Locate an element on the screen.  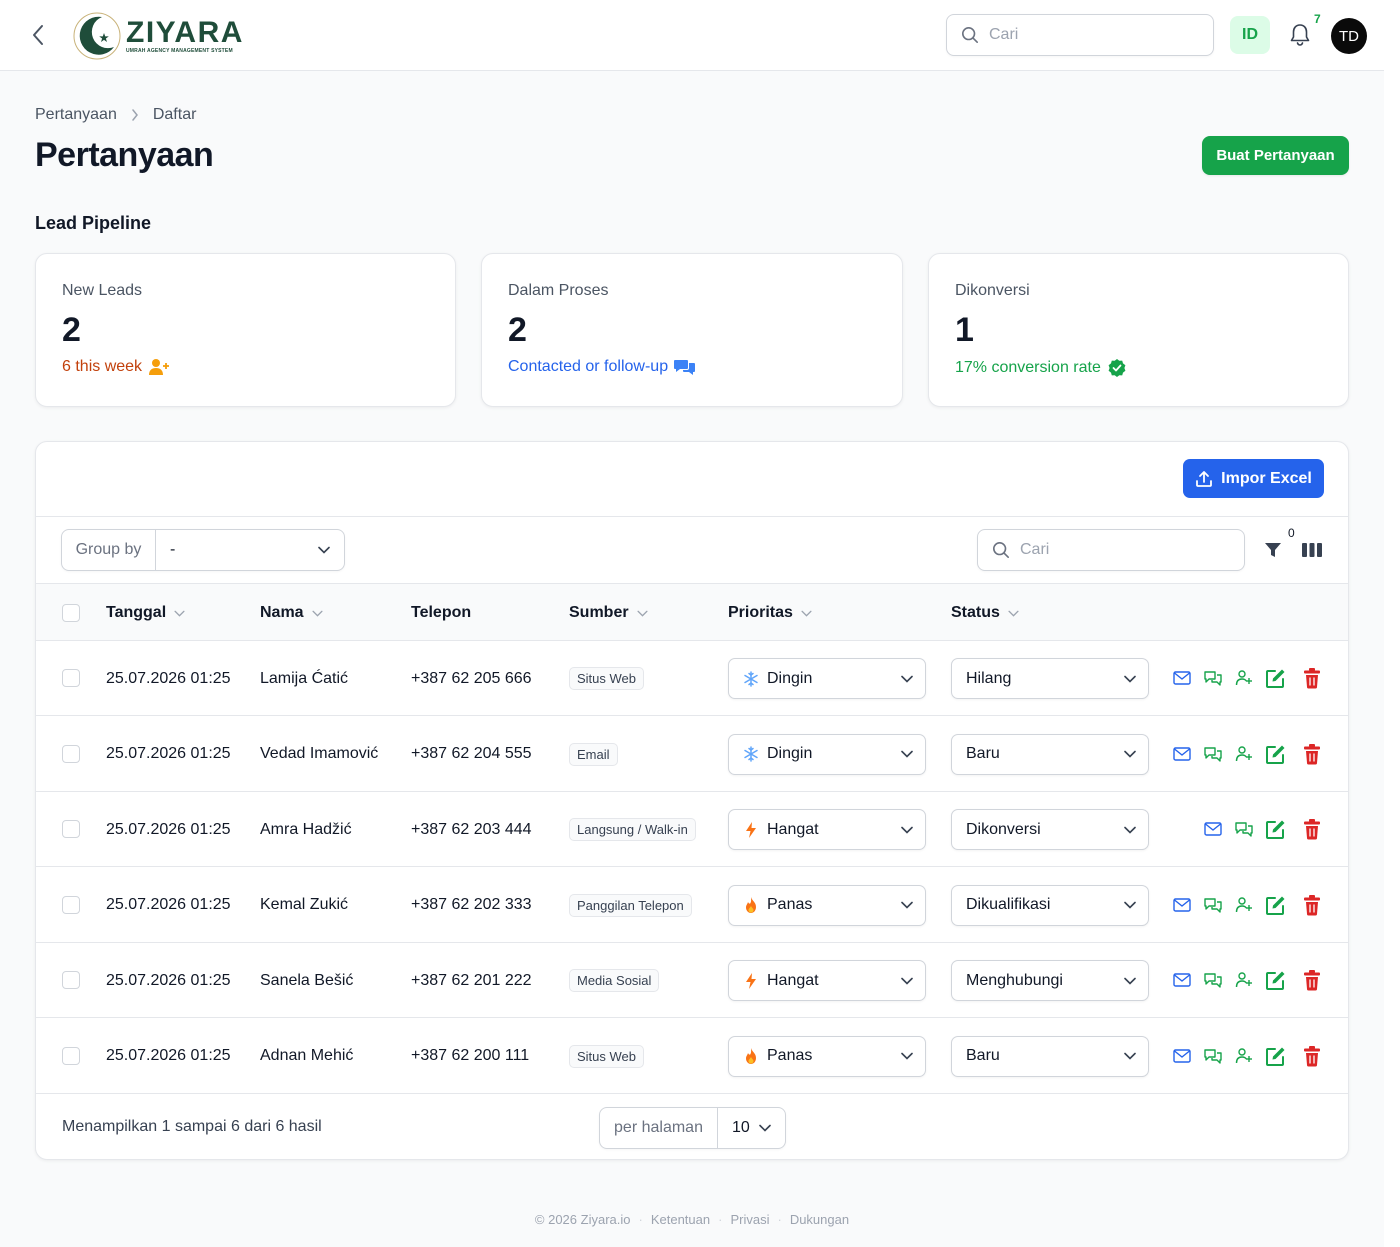
cell-name: Kemal Zukić is located at coordinates (304, 905).